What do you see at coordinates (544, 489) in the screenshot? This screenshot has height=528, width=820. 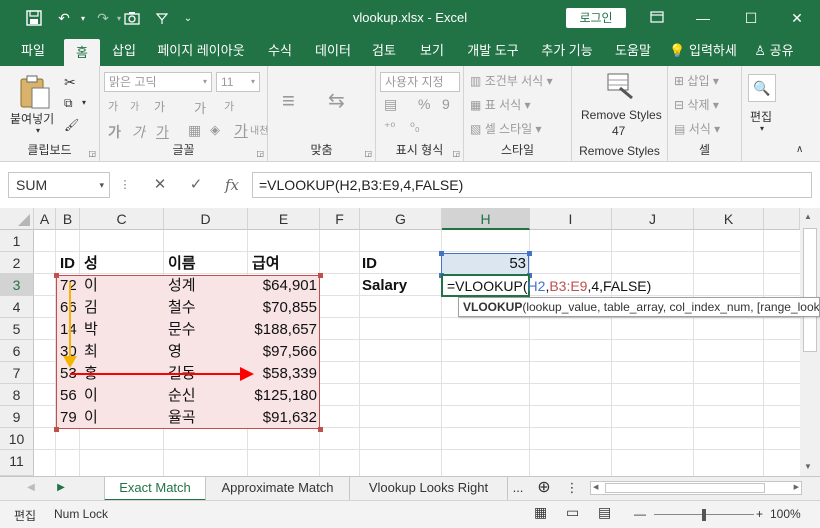 I see `new-sheet-icon: ⊕` at bounding box center [544, 489].